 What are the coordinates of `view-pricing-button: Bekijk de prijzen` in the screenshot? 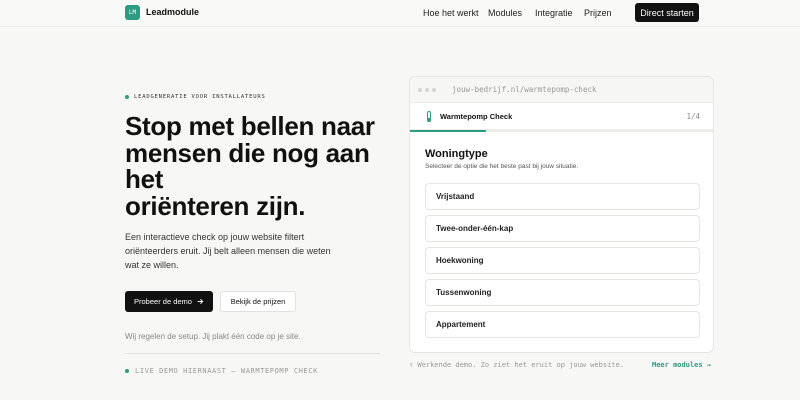 It's located at (258, 301).